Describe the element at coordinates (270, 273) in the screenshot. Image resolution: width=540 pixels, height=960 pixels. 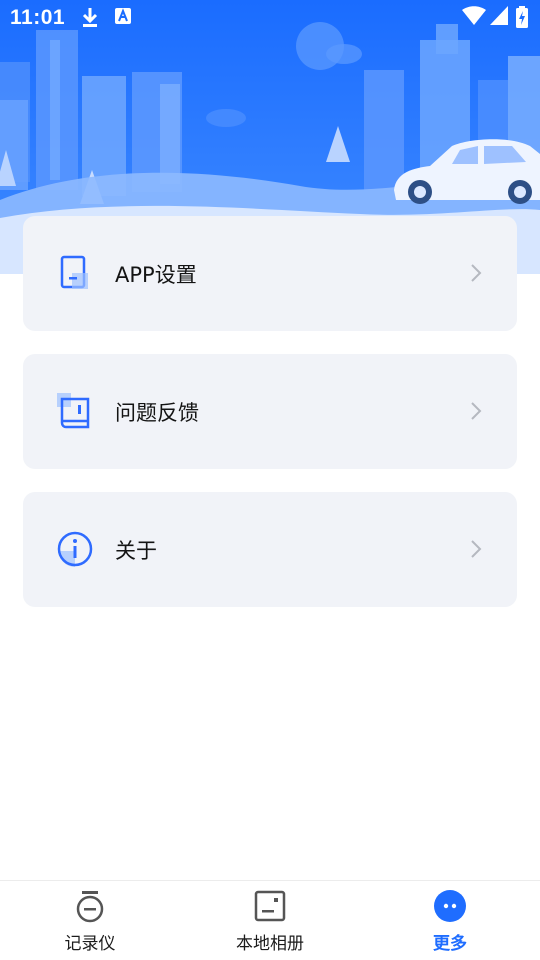
I see `menu-item-app-settings: APP设置` at that location.